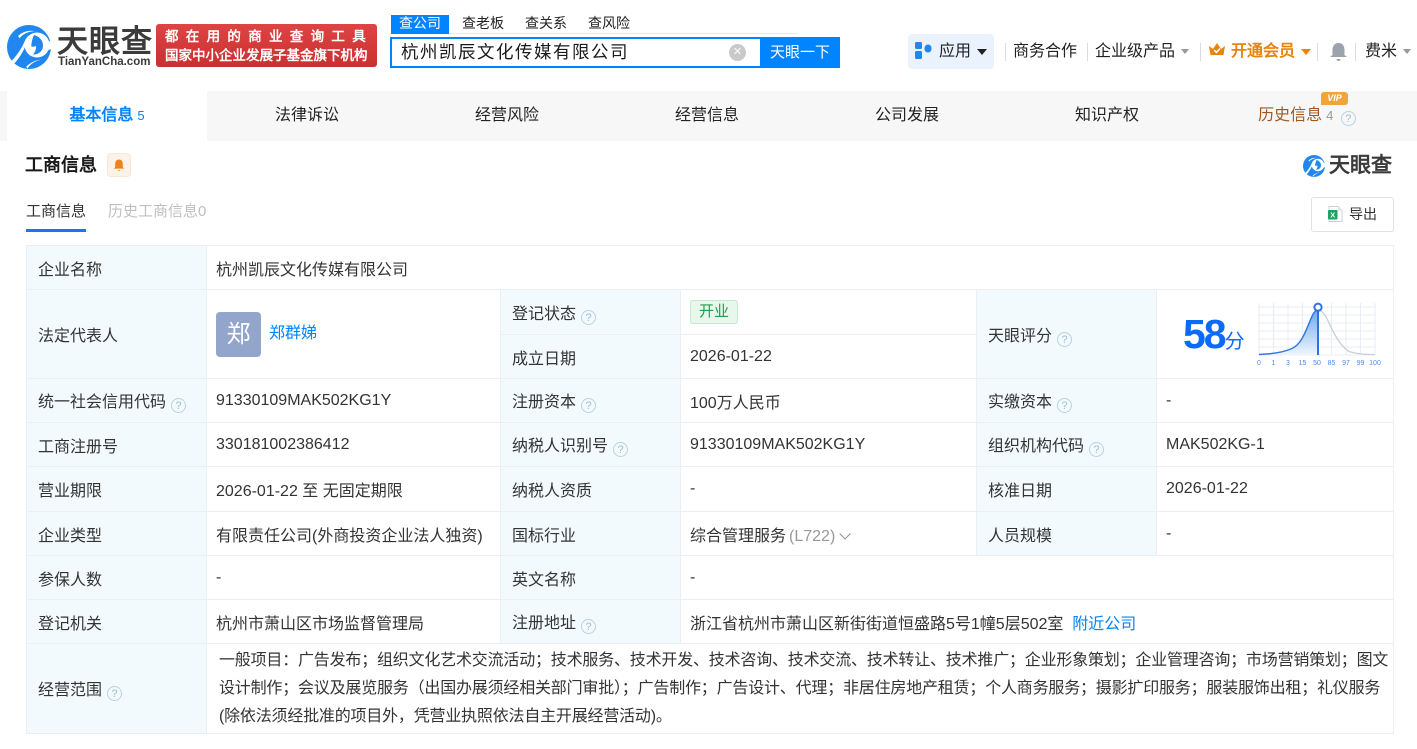 Image resolution: width=1417 pixels, height=749 pixels. I want to click on svg-text: 85, so click(1331, 363).